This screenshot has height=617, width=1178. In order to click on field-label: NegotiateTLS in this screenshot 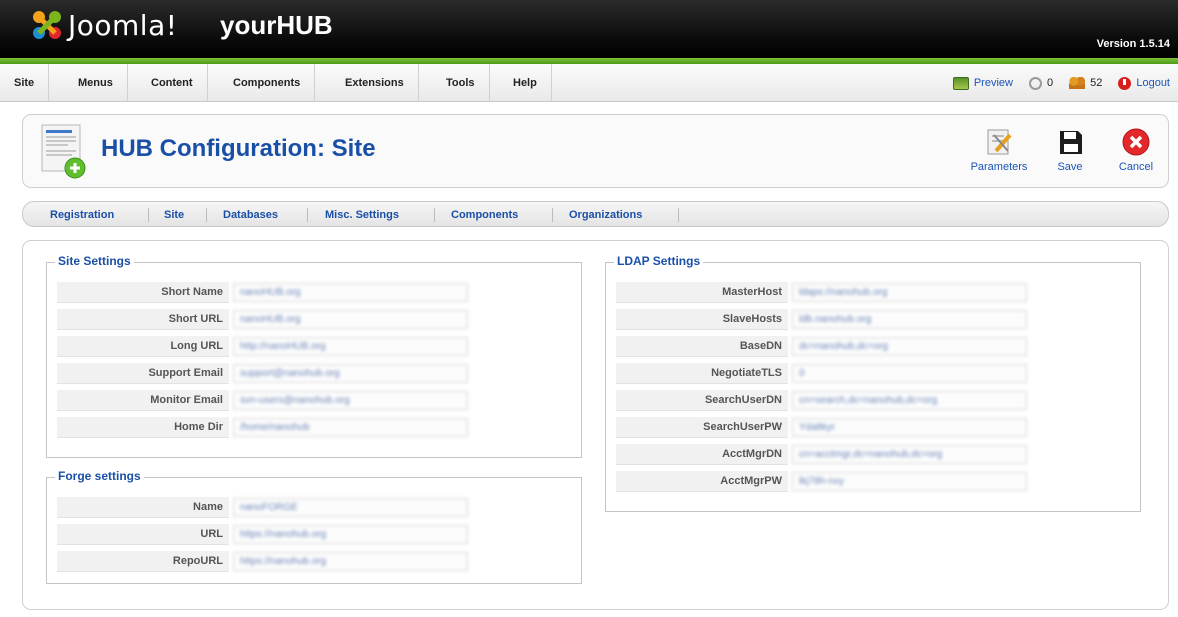, I will do `click(702, 373)`.